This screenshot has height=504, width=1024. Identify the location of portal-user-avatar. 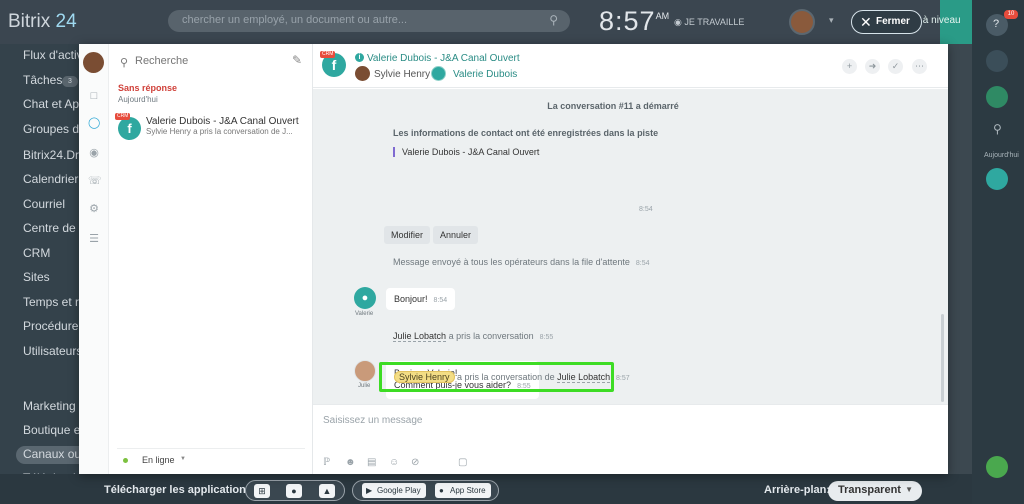
(802, 22).